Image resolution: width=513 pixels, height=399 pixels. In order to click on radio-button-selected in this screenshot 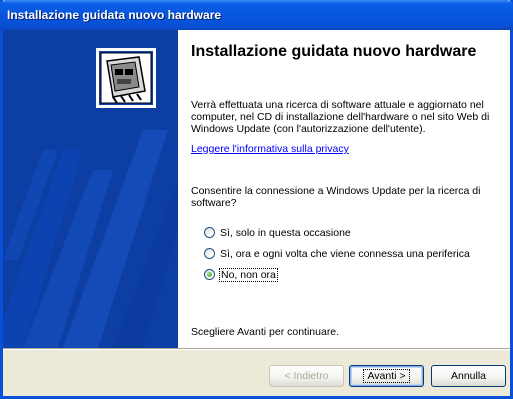, I will do `click(209, 274)`.